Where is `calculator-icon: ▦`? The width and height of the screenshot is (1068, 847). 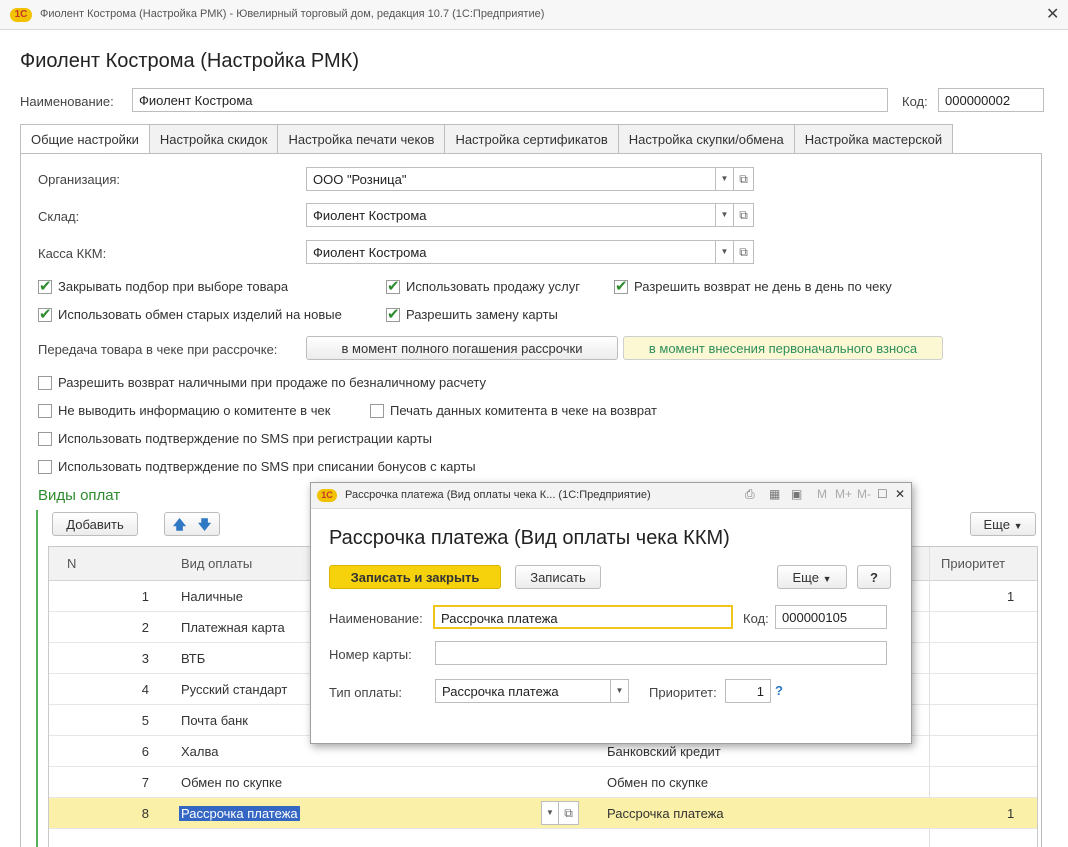 calculator-icon: ▦ is located at coordinates (774, 494).